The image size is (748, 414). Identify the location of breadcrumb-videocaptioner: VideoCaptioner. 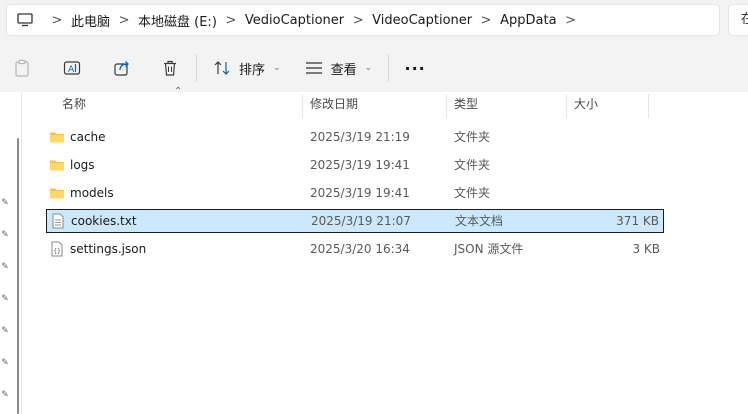
(422, 20).